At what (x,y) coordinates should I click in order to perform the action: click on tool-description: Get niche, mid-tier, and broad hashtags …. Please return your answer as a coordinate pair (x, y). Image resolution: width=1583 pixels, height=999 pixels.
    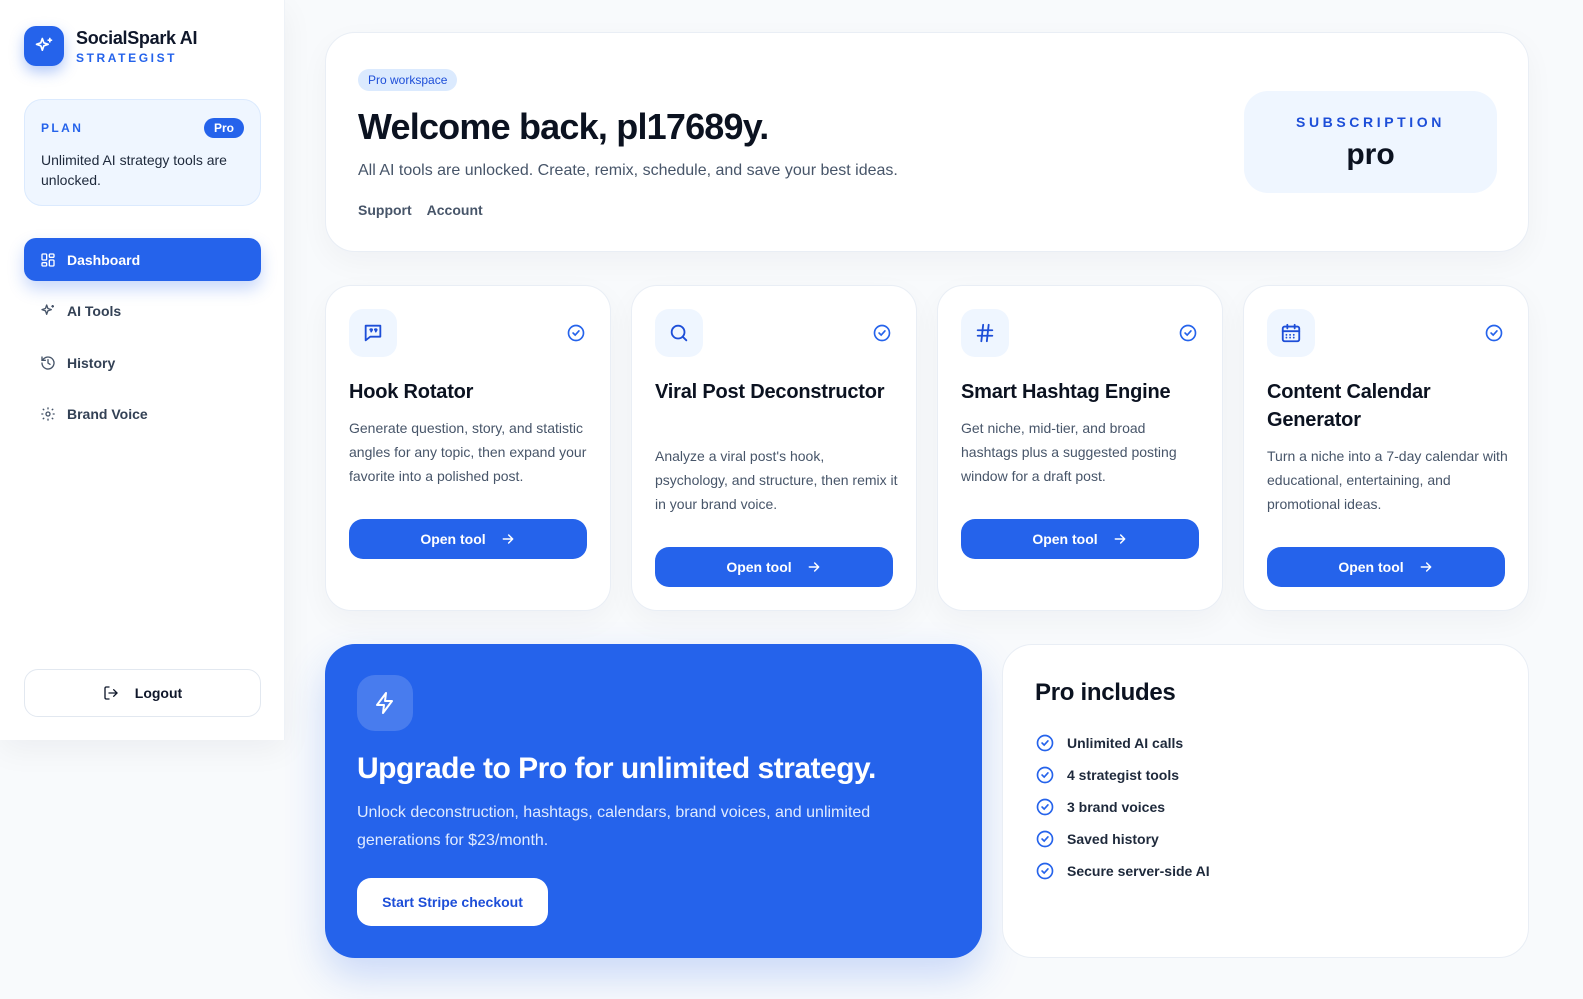
    Looking at the image, I should click on (1069, 452).